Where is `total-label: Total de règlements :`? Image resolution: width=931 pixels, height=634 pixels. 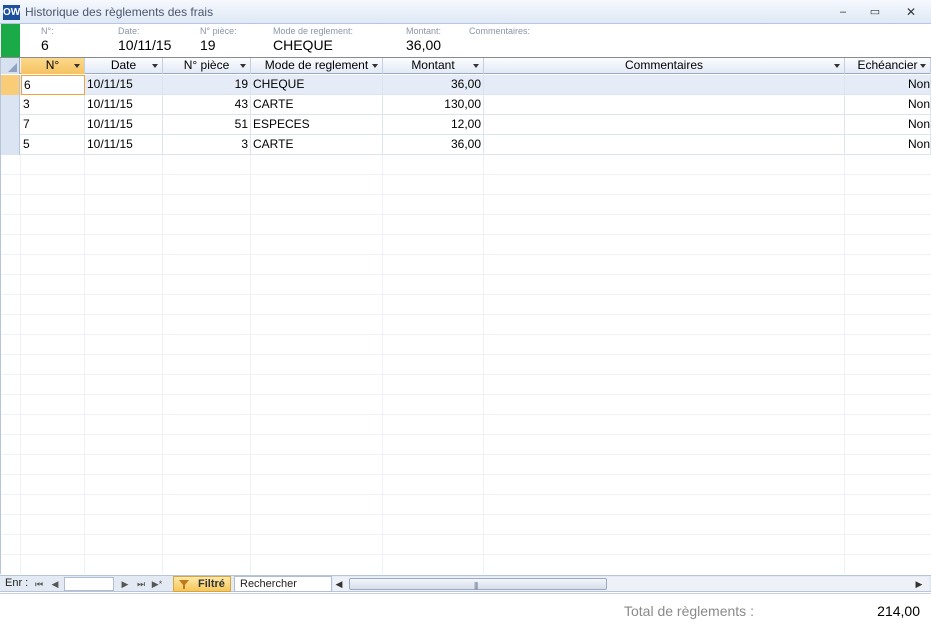 total-label: Total de règlements : is located at coordinates (689, 611).